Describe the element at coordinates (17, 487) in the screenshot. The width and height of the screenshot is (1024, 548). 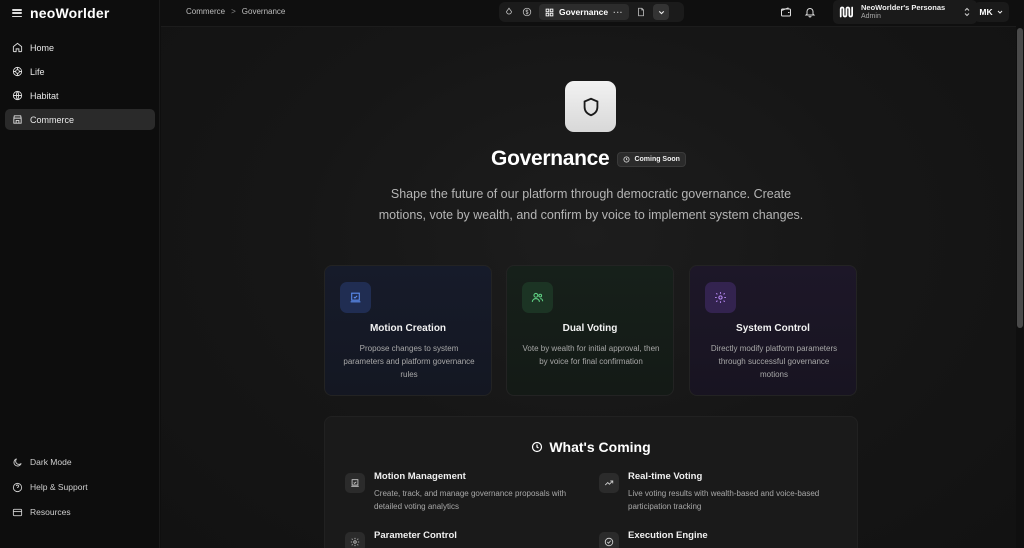
I see `help-icon` at that location.